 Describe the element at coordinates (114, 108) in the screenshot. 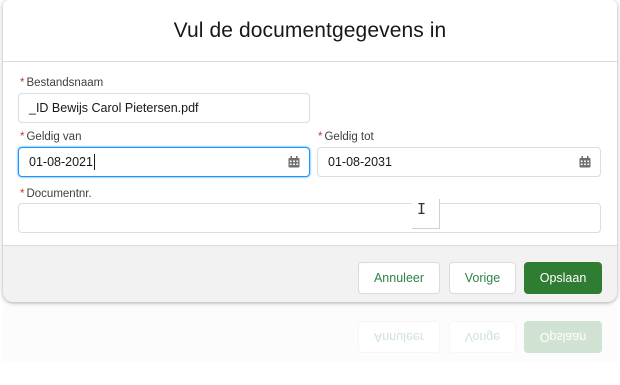

I see `filename-value: _ID Bewijs Carol Pietersen.pdf` at that location.